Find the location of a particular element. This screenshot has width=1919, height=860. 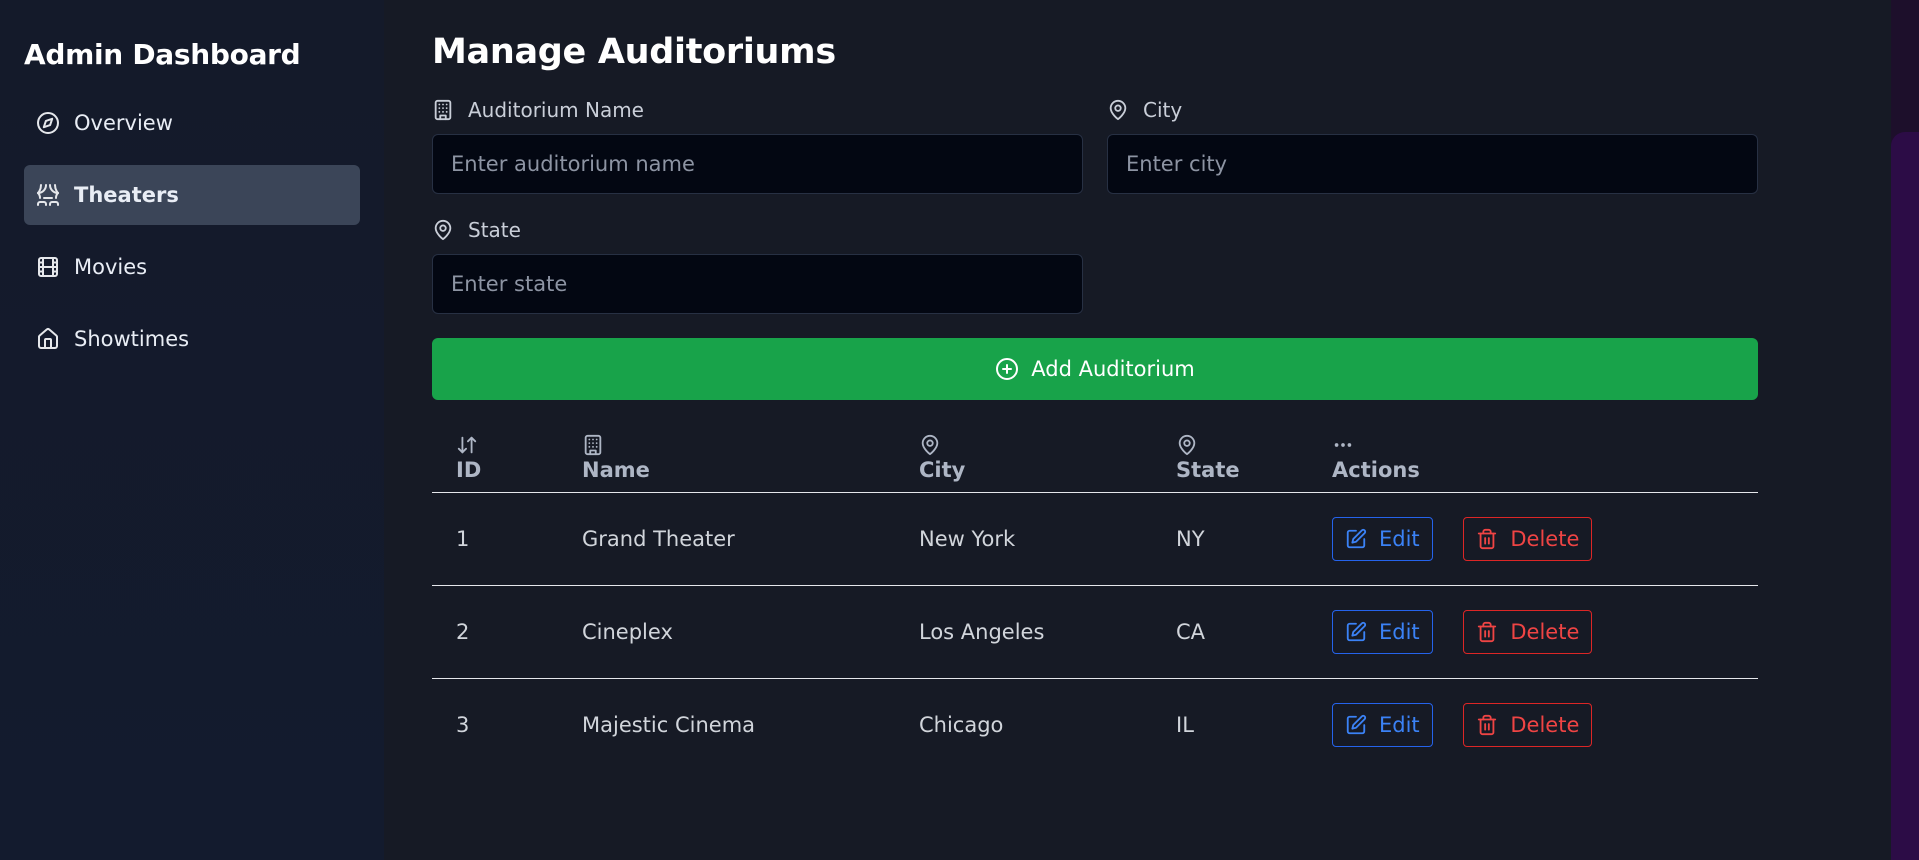

sidebar-item-showtimes: Showtimes is located at coordinates (192, 339).